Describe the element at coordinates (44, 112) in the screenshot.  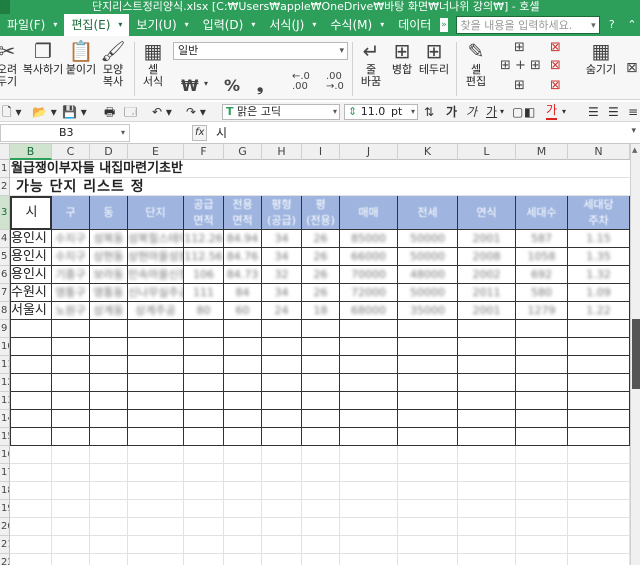
I see `open-folder-icon: 📂 ▾` at that location.